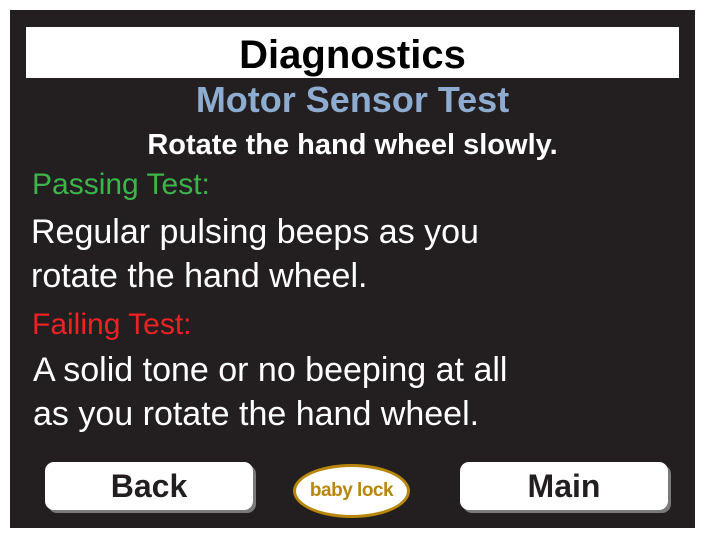 The height and width of the screenshot is (538, 705). I want to click on title-bar: Diagnostics, so click(352, 52).